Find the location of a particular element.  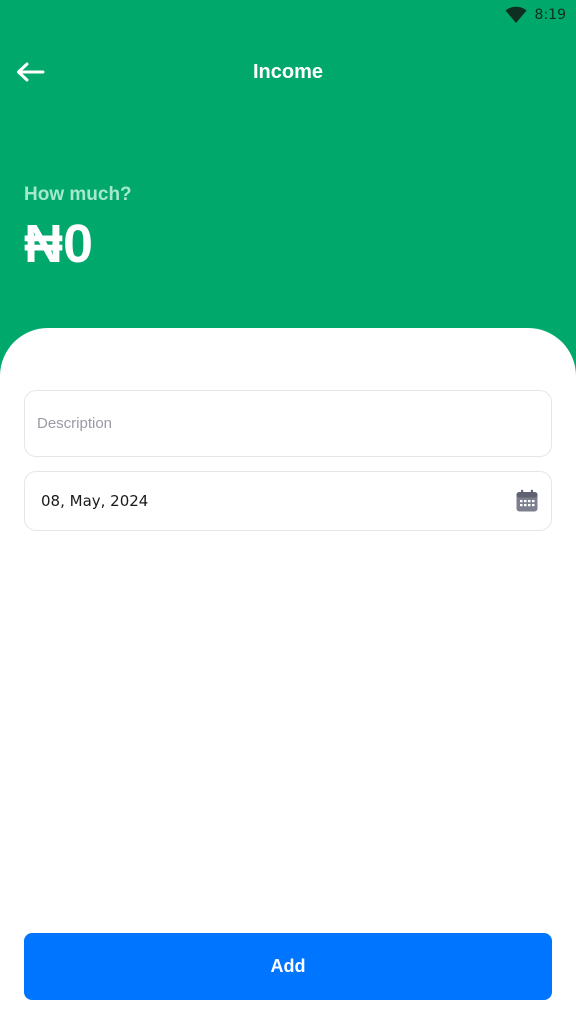

page-title: Income is located at coordinates (288, 71).